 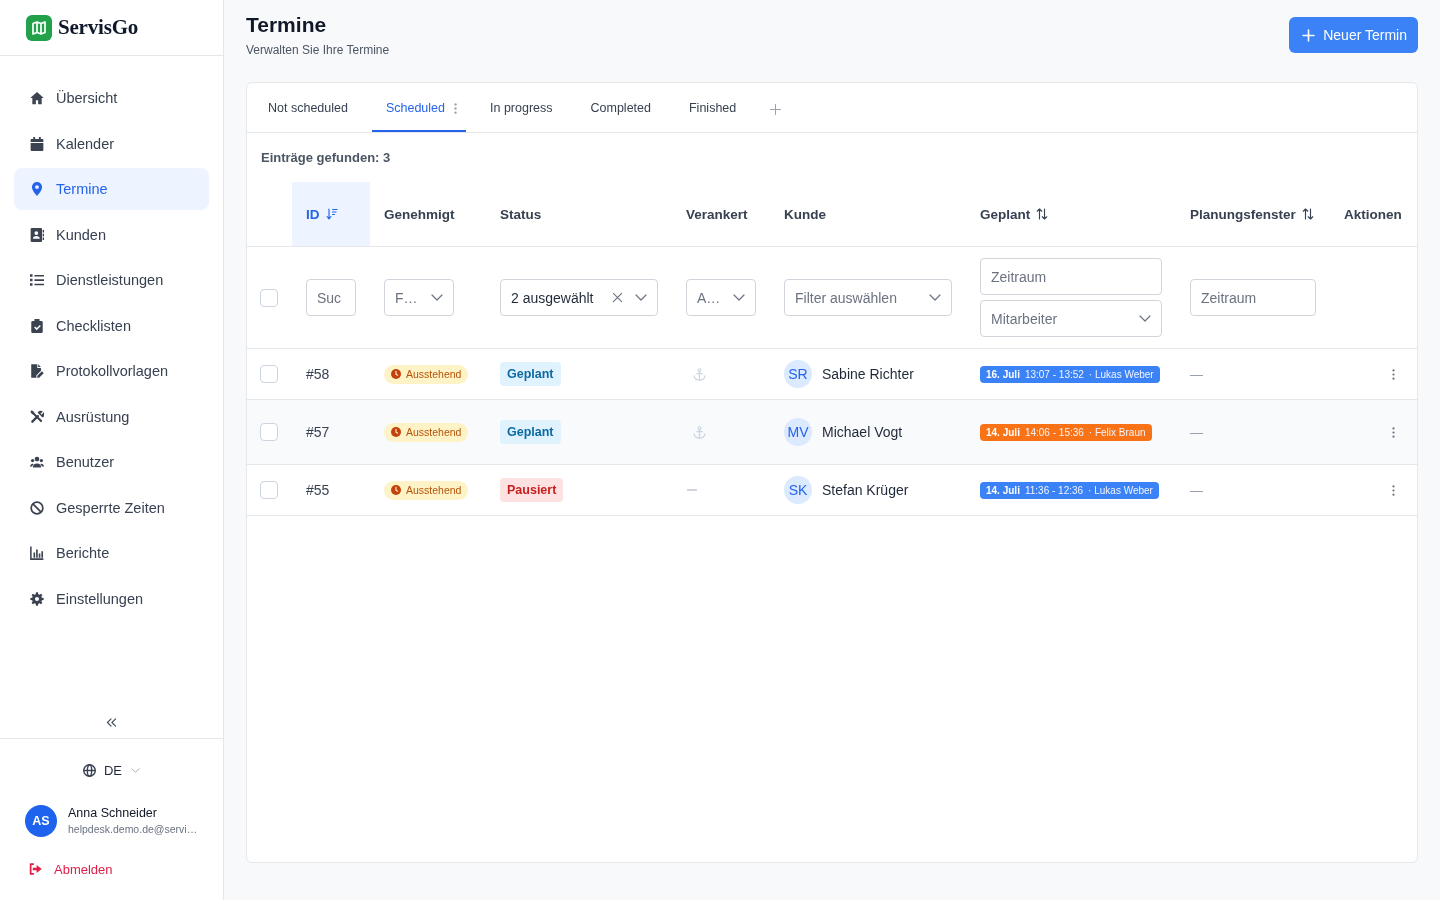 I want to click on map-pin-icon, so click(x=37, y=189).